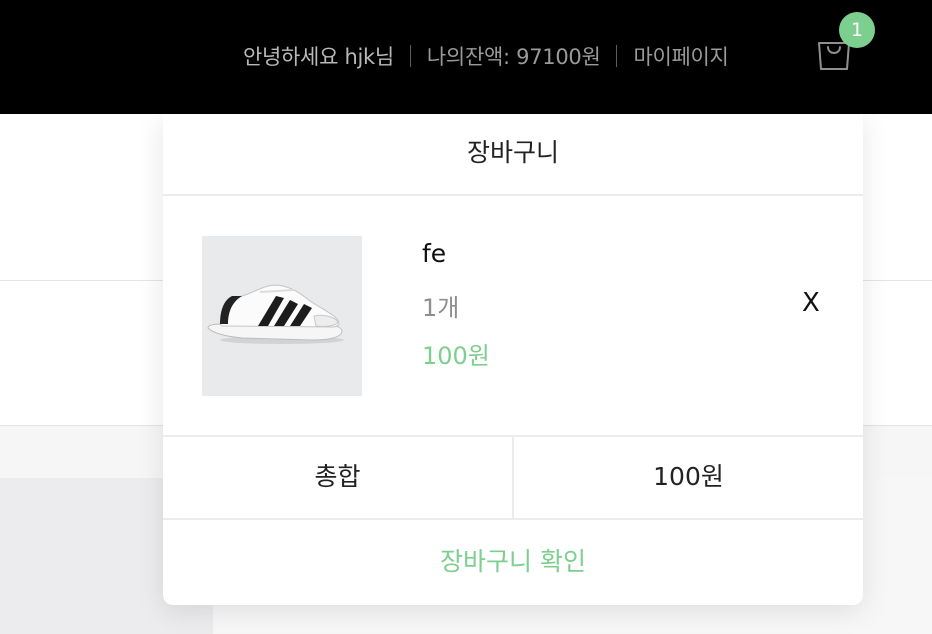 This screenshot has height=634, width=932. What do you see at coordinates (857, 30) in the screenshot?
I see `cart-count-badge: 1` at bounding box center [857, 30].